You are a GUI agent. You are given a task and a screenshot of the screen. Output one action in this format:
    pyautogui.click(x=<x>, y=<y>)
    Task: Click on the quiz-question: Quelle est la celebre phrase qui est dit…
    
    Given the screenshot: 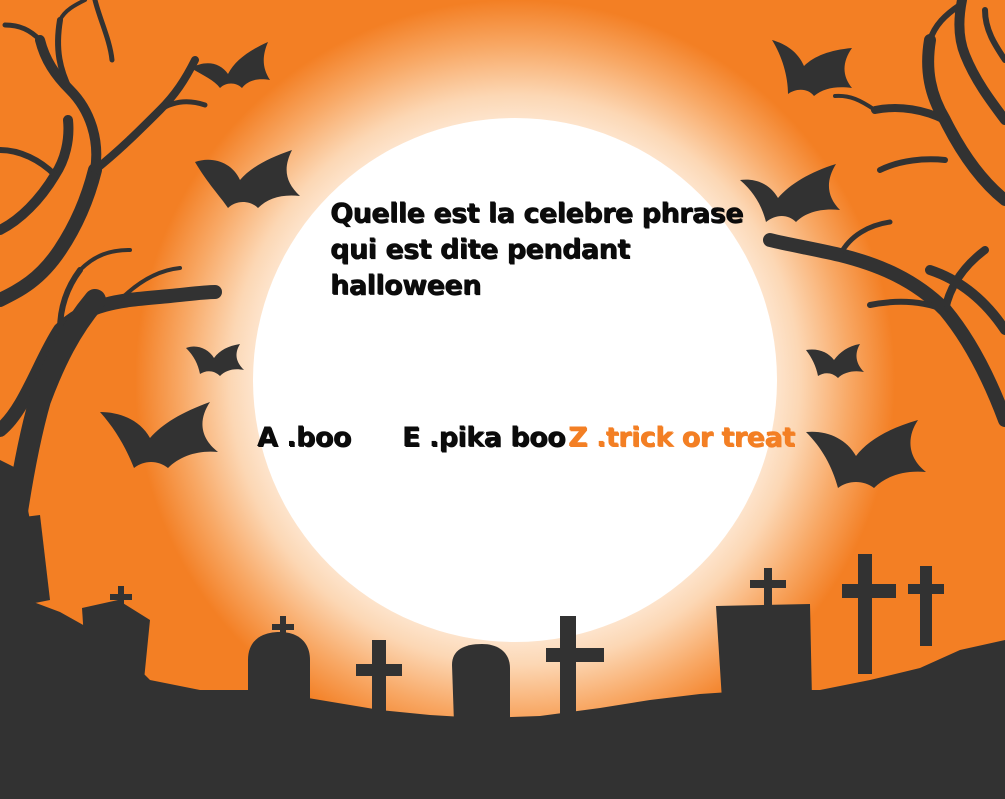 What is the action you would take?
    pyautogui.click(x=536, y=250)
    